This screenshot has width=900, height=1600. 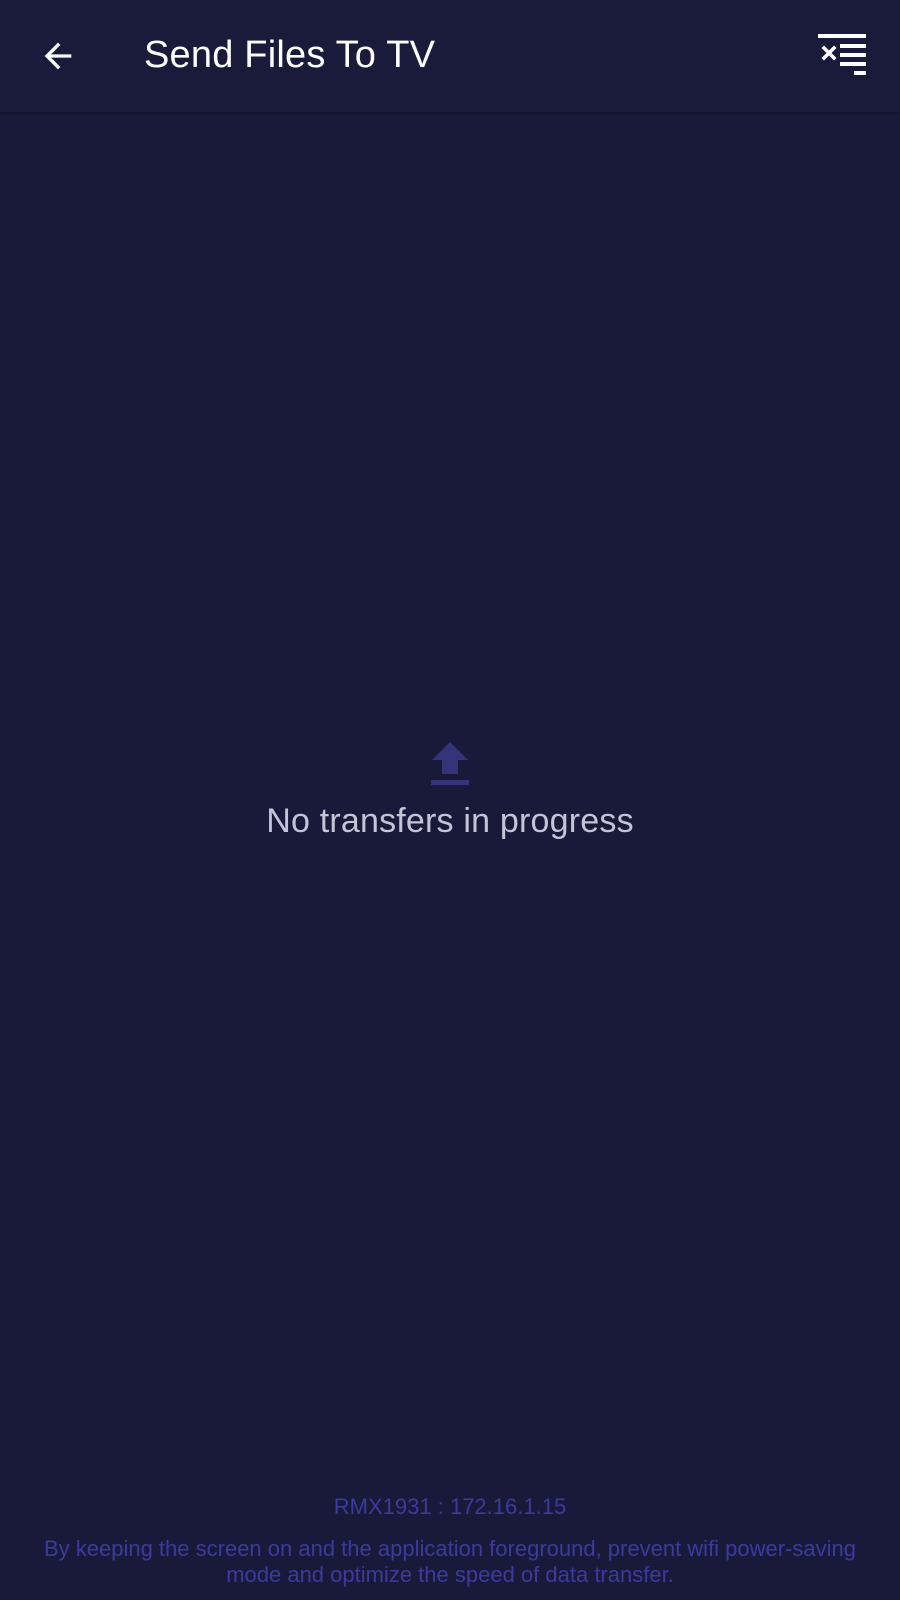 I want to click on arrow-left-icon, so click(x=58, y=56).